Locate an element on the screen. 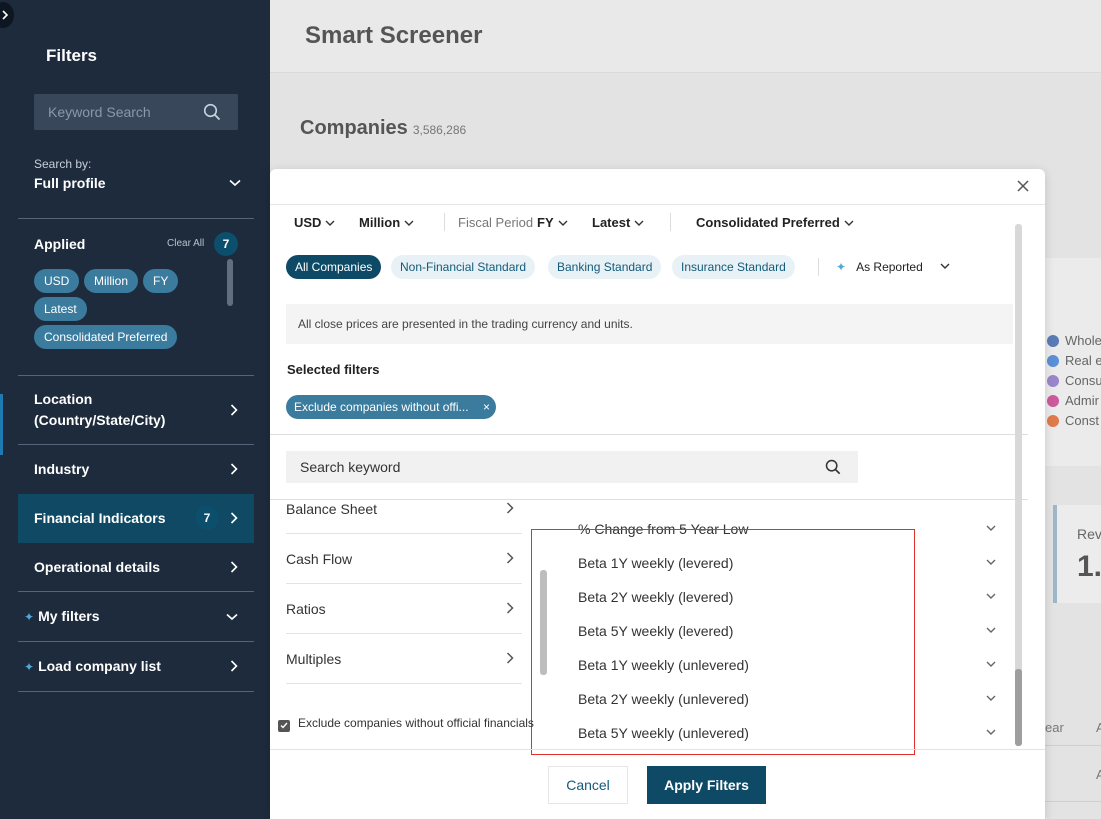 This screenshot has height=819, width=1101. indicator-item: % Change from 5 Year Low is located at coordinates (787, 533).